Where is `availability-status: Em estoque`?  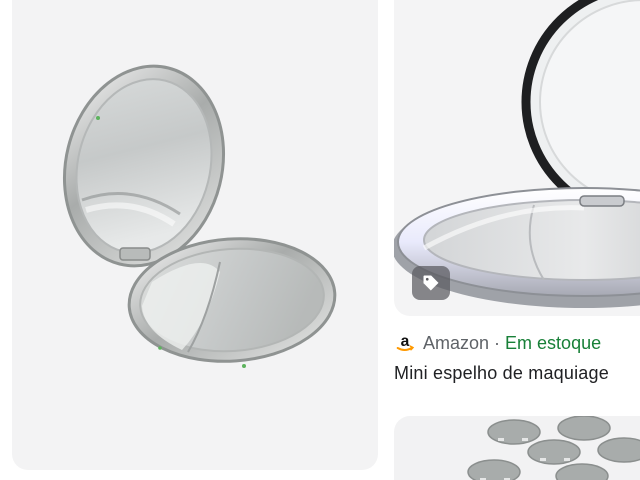
availability-status: Em estoque is located at coordinates (553, 342).